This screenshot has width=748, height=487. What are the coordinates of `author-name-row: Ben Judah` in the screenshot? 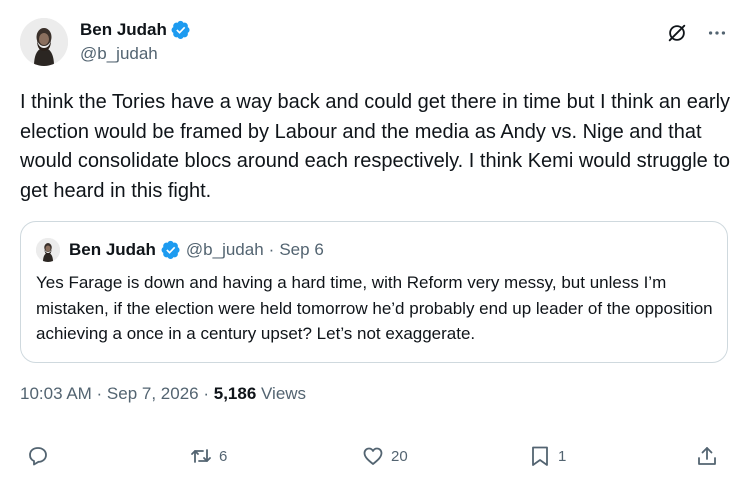 It's located at (135, 30).